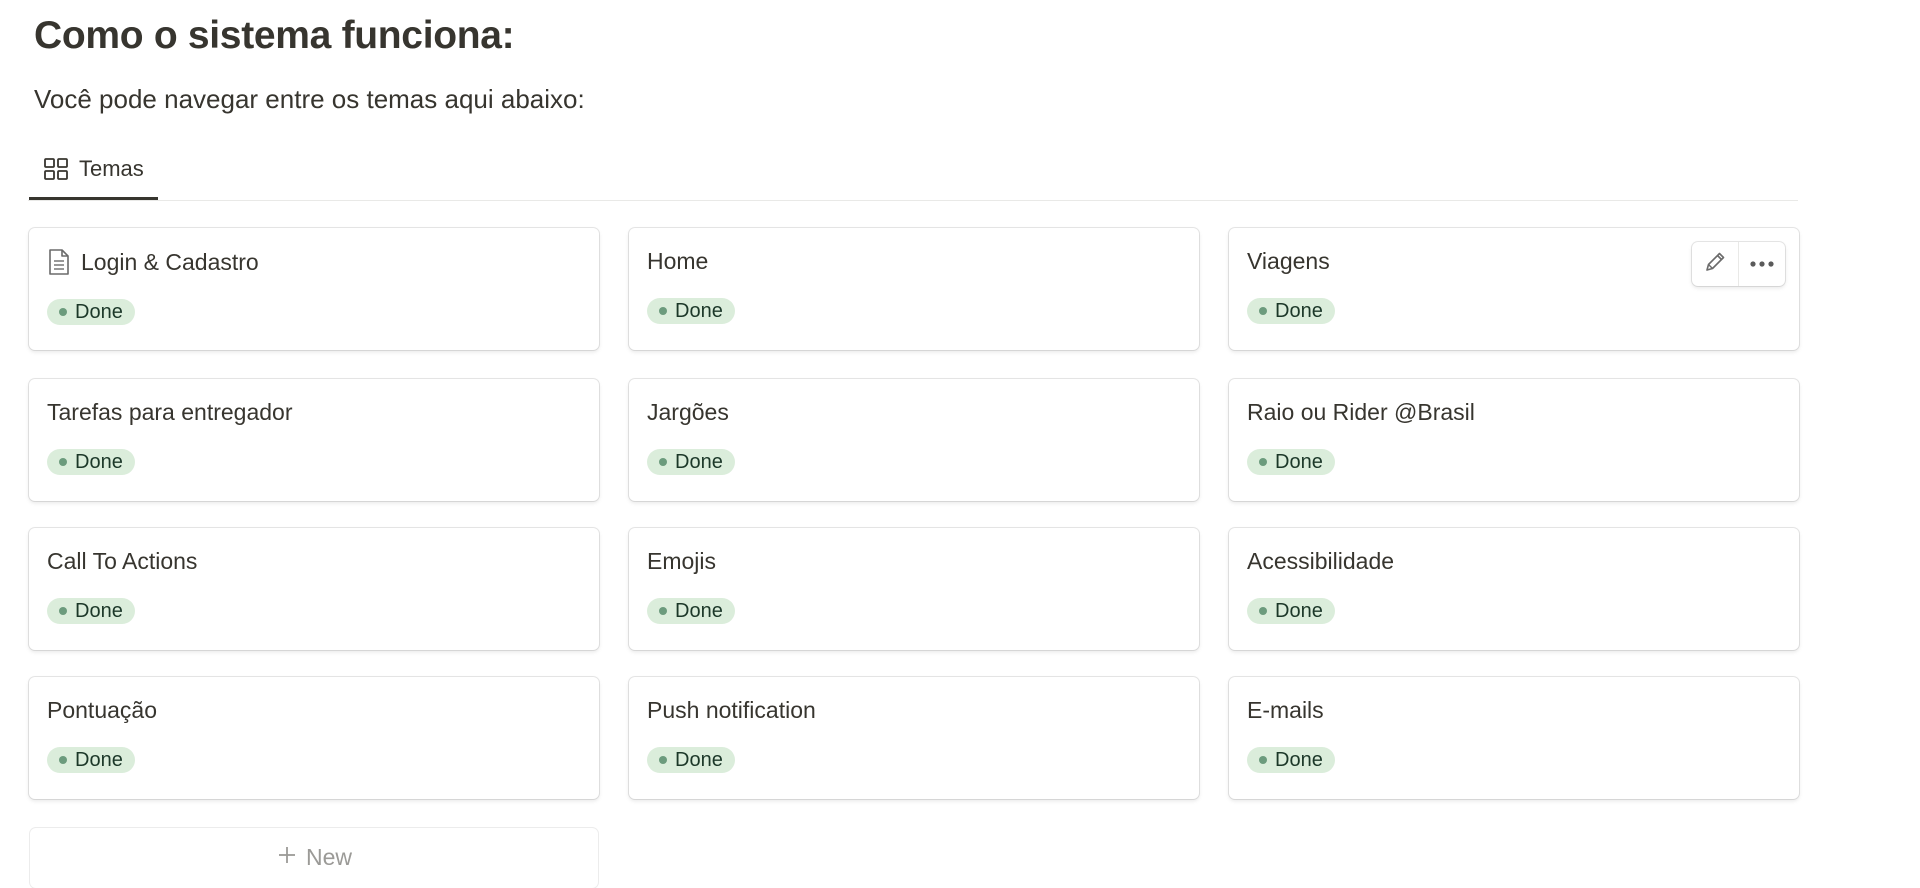  I want to click on card-title-text: Home, so click(678, 261).